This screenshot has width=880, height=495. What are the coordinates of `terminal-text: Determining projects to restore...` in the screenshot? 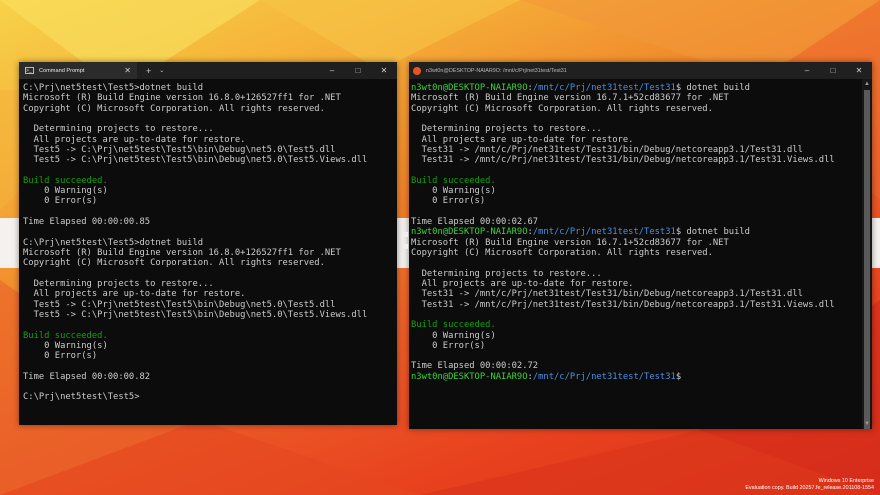 It's located at (118, 129).